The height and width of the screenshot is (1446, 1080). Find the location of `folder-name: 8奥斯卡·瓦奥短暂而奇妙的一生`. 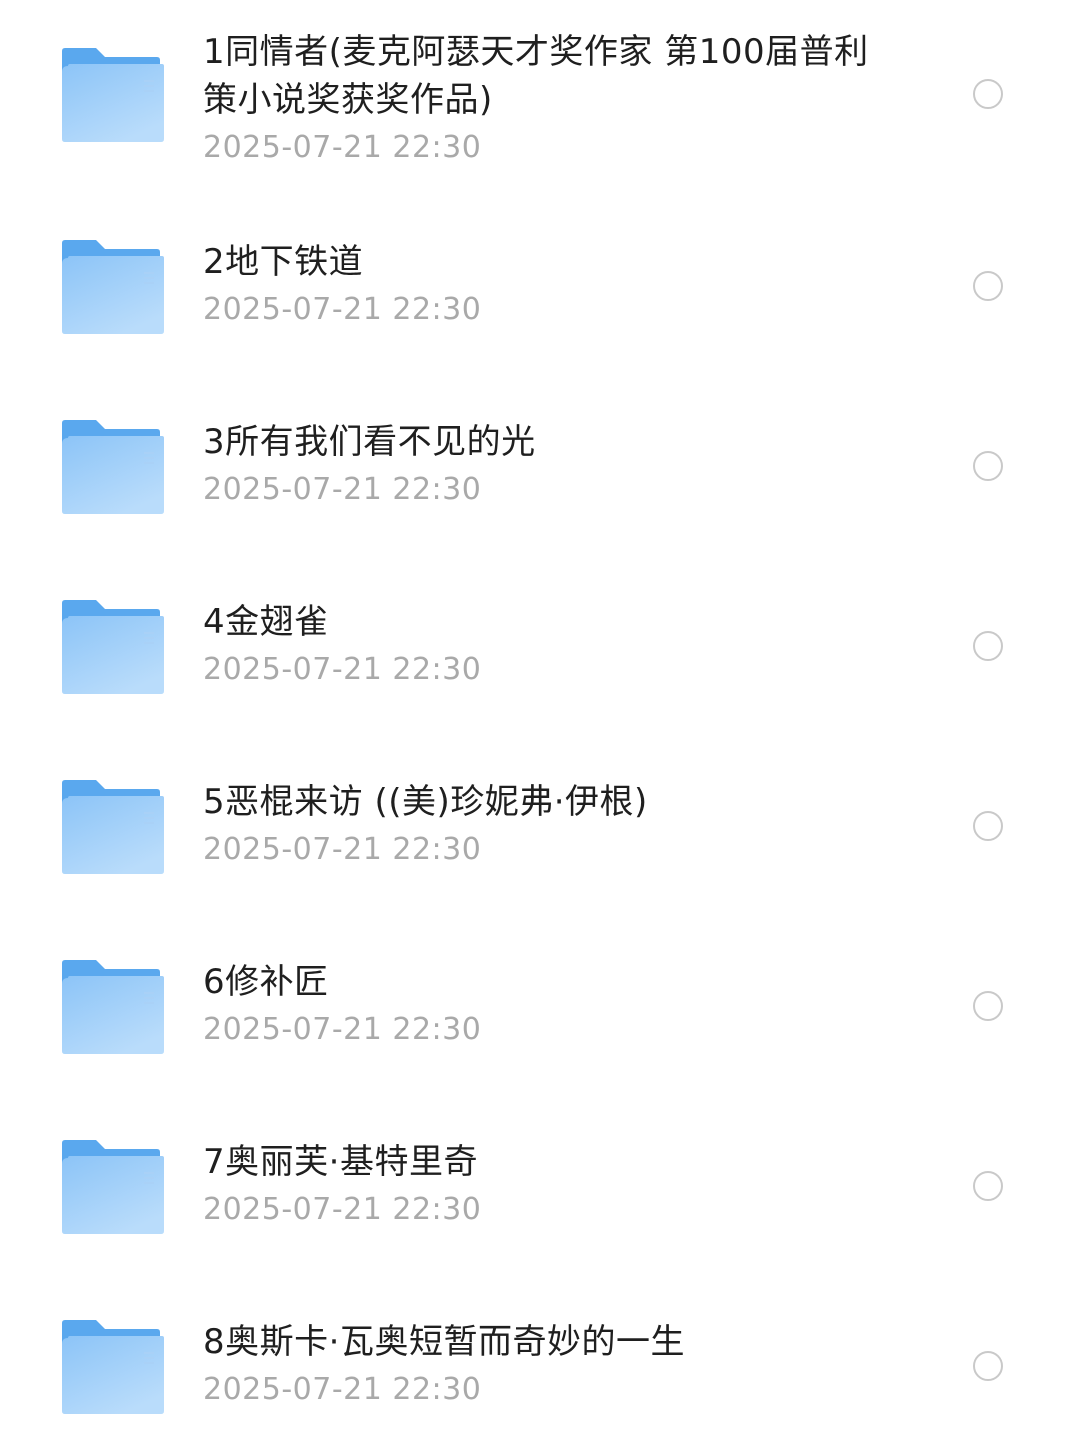

folder-name: 8奥斯卡·瓦奥短暂而奇妙的一生 is located at coordinates (444, 1342).